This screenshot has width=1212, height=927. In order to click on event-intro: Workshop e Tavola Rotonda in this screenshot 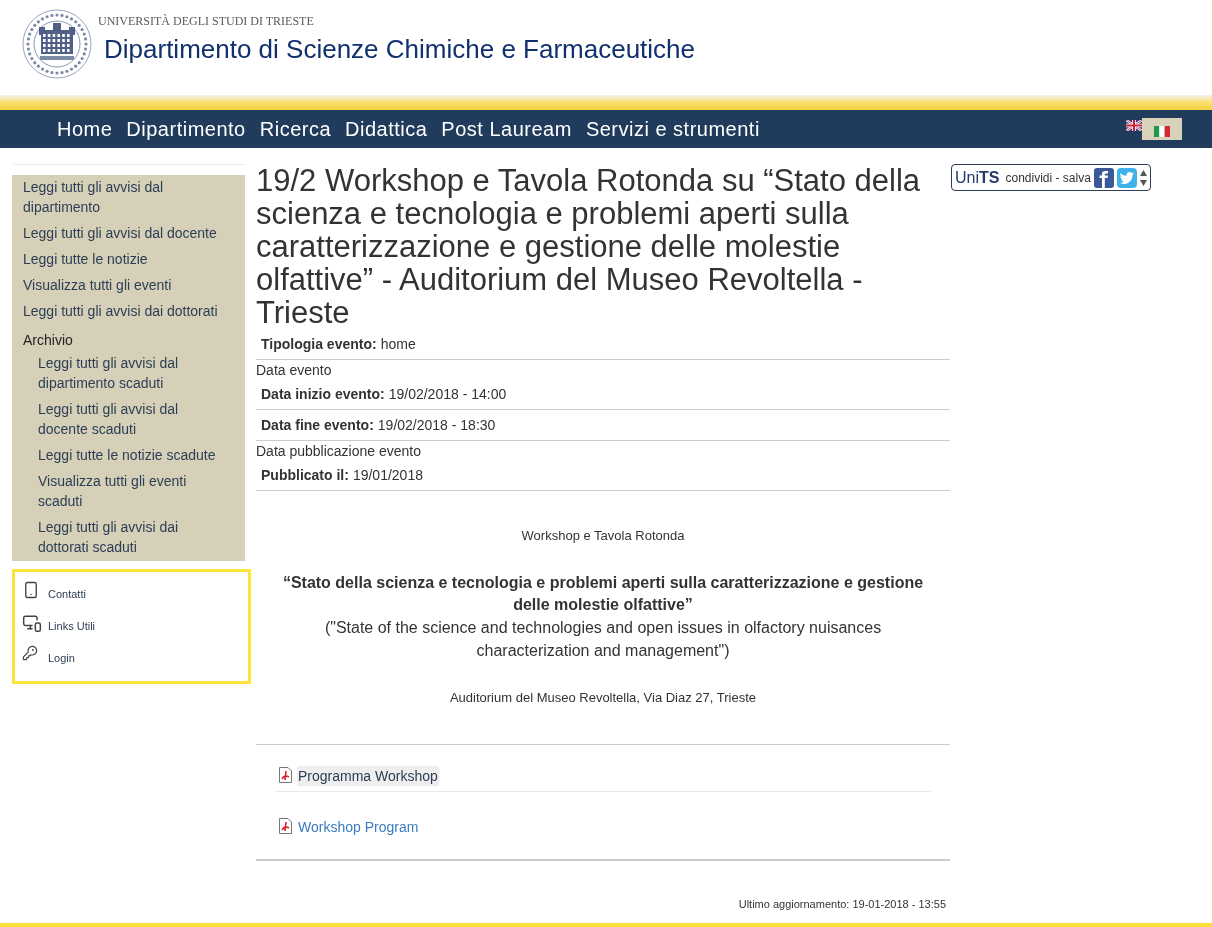, I will do `click(603, 536)`.